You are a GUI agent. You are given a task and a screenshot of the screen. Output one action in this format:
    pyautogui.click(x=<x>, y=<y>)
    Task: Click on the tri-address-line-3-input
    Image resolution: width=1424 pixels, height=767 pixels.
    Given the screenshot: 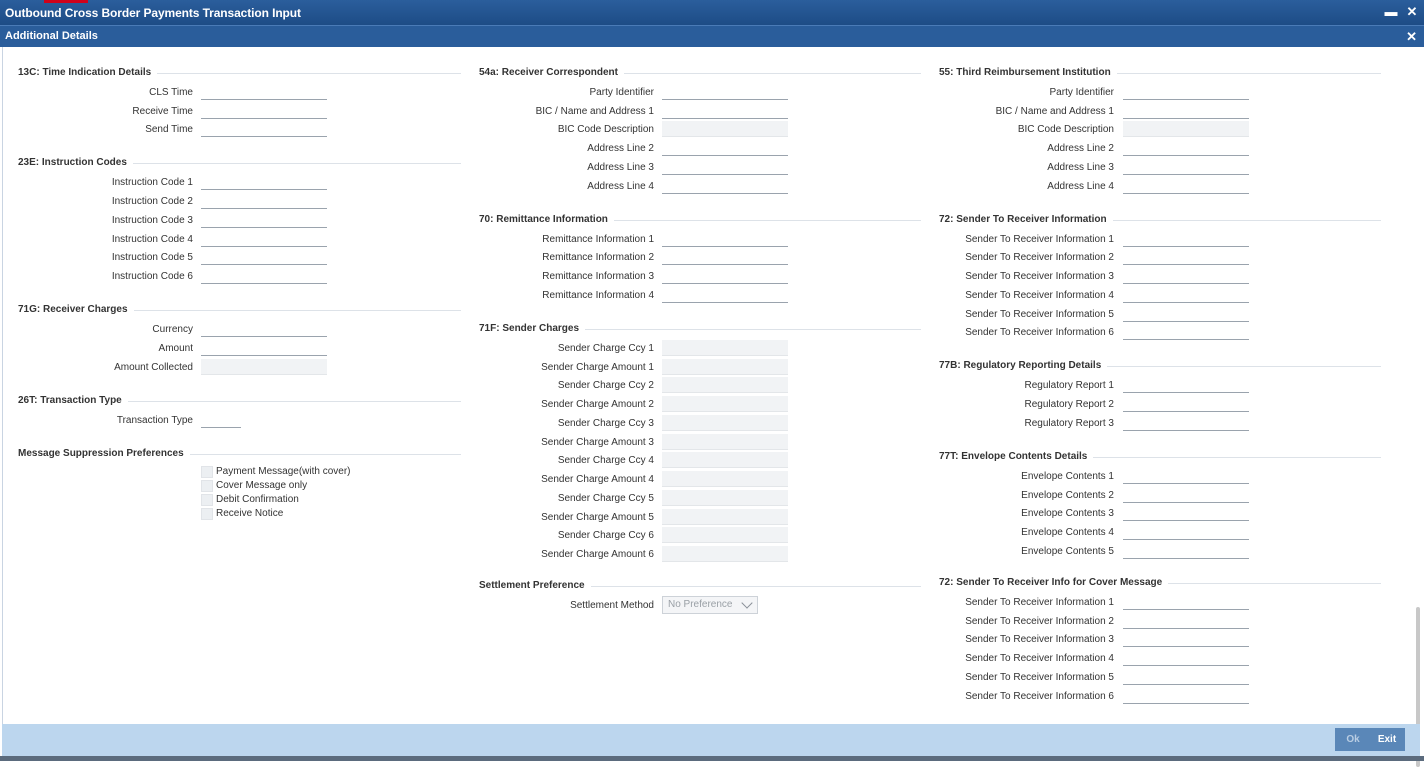 What is the action you would take?
    pyautogui.click(x=1186, y=167)
    